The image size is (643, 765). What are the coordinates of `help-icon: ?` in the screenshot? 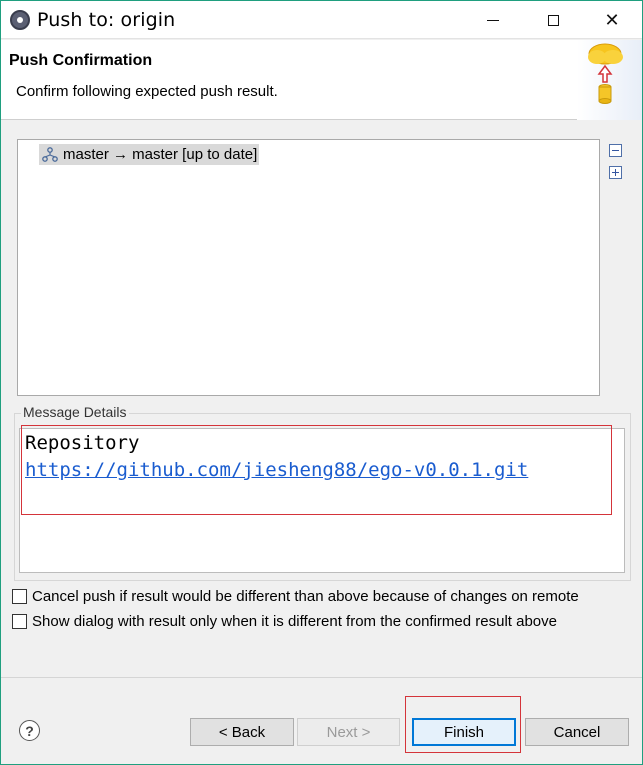 It's located at (29, 730).